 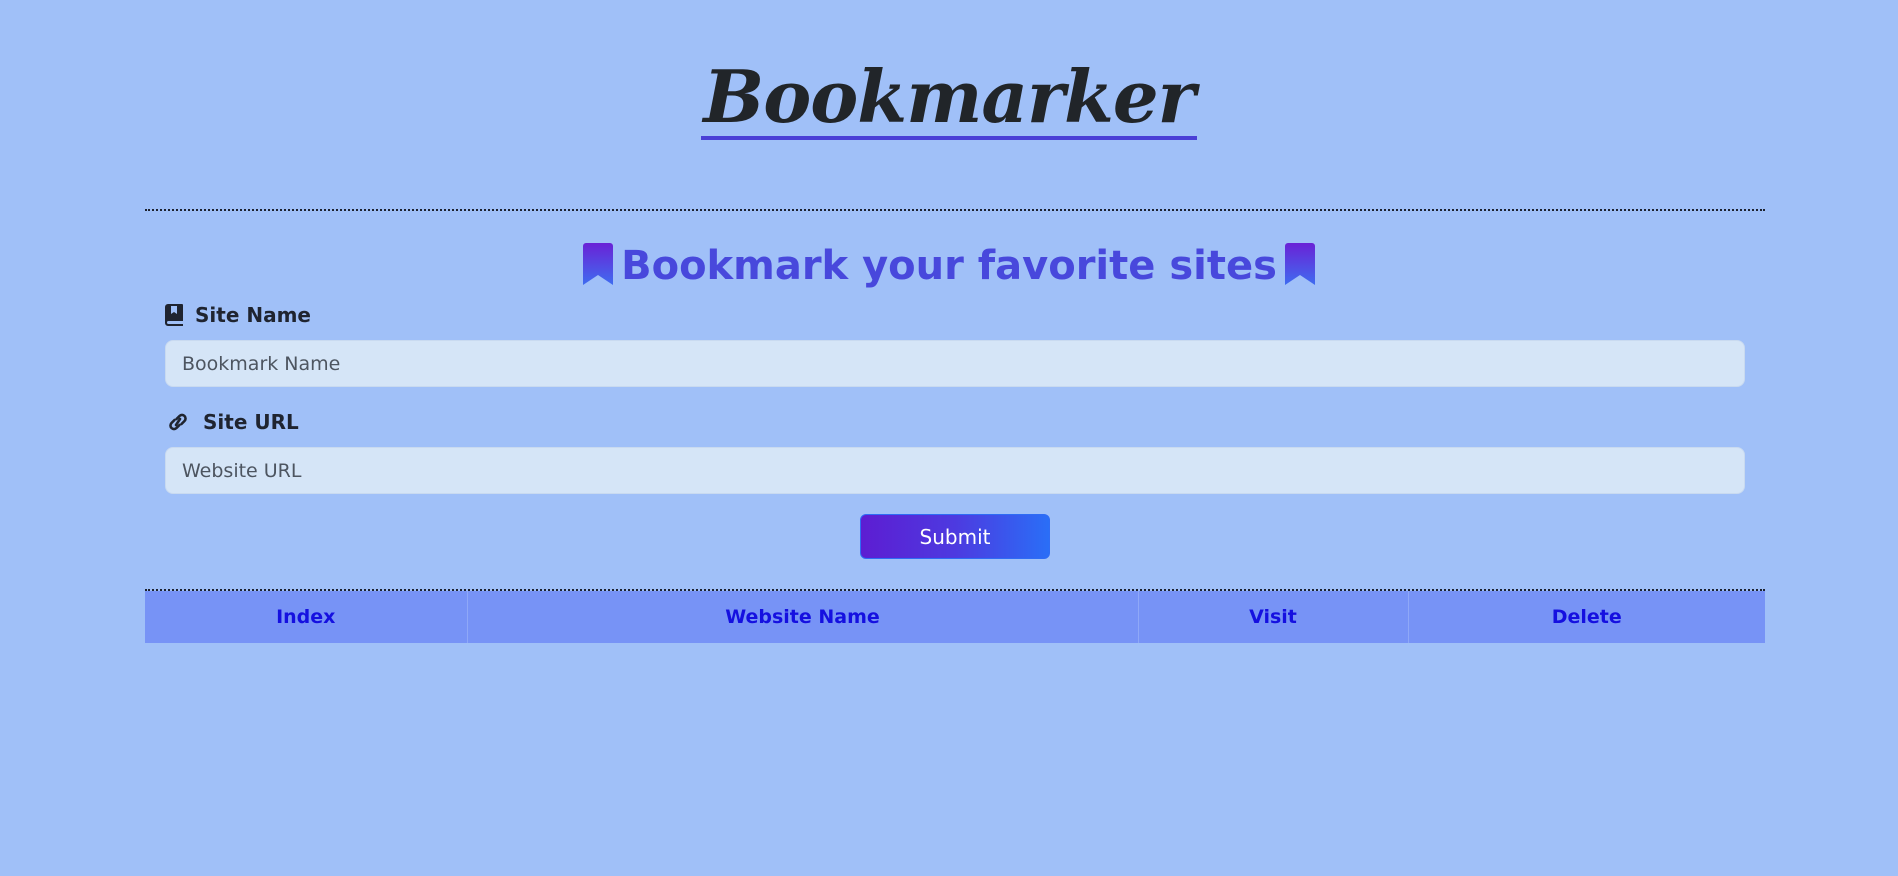 I want to click on site-url-label: Site URL, so click(x=232, y=422).